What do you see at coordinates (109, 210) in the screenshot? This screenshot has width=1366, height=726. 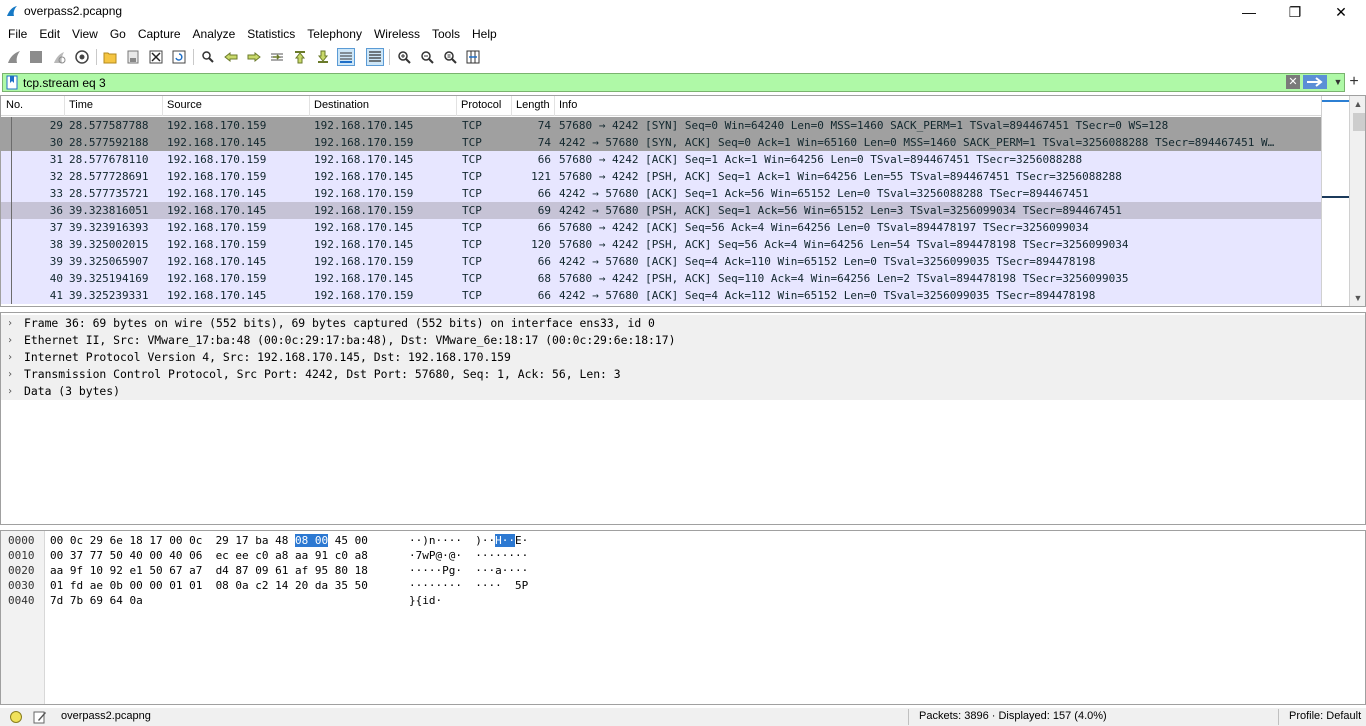 I see `cell-time: 39.323816051` at bounding box center [109, 210].